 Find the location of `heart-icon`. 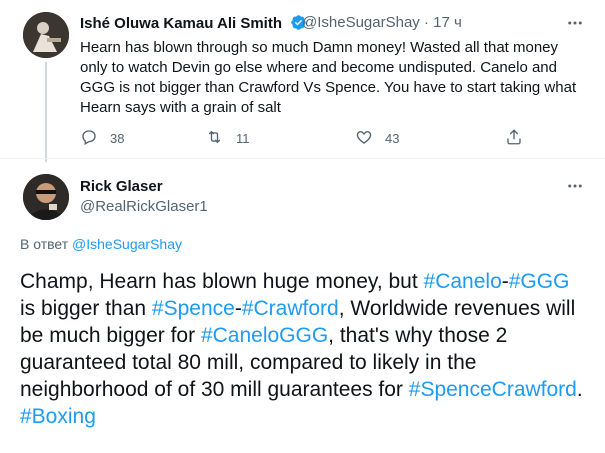

heart-icon is located at coordinates (364, 138).